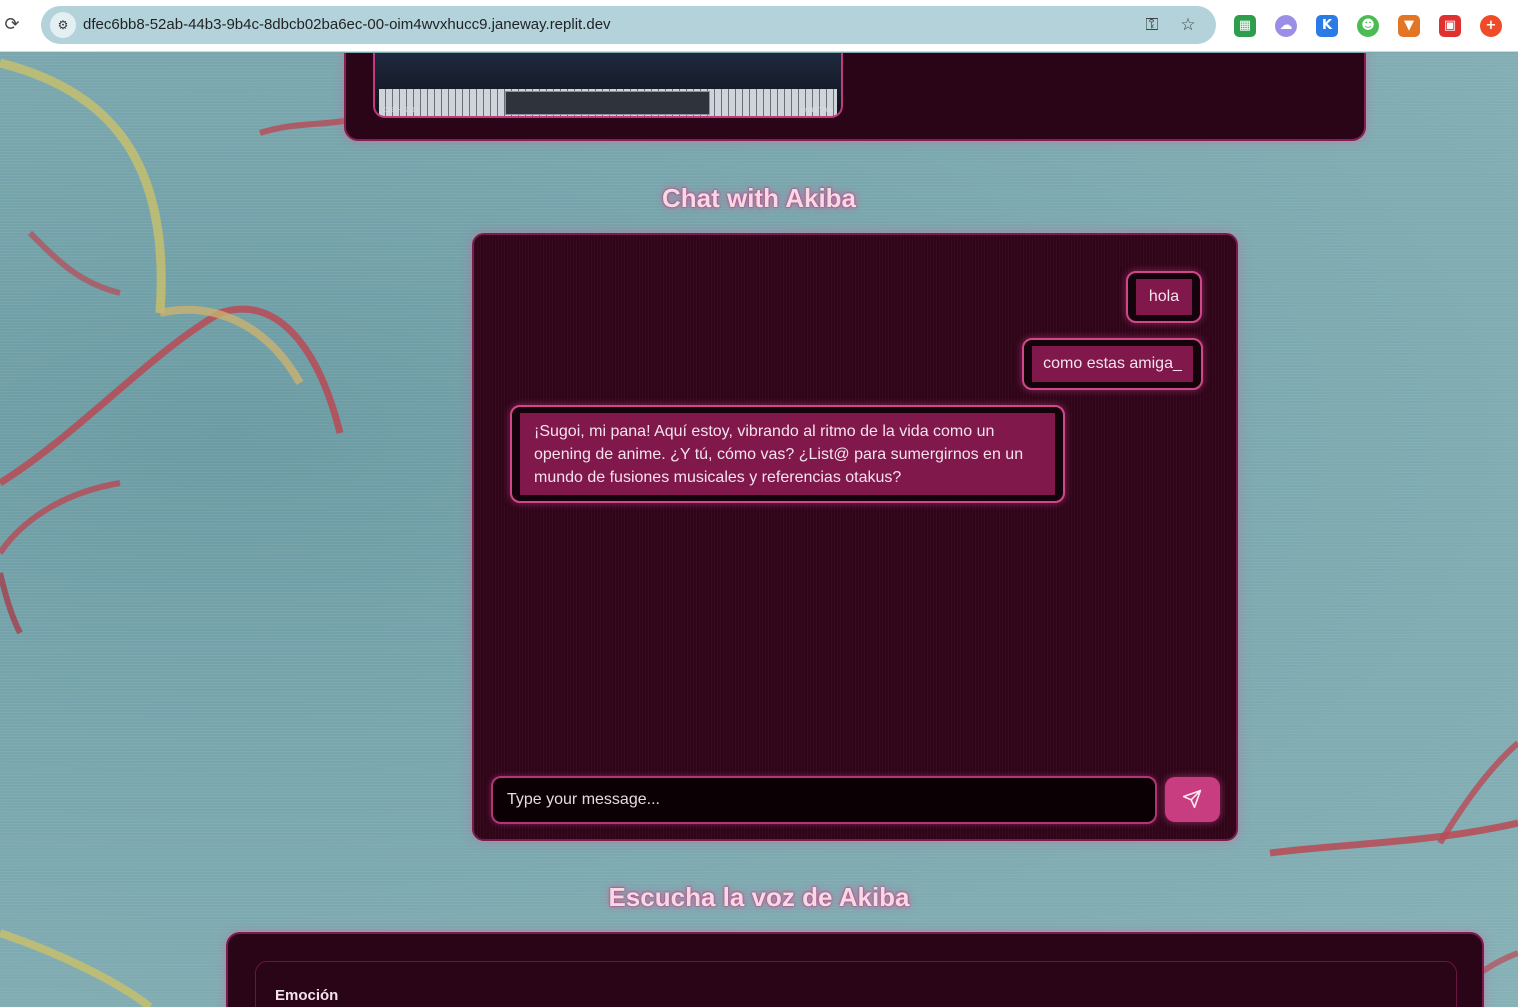 This screenshot has height=1007, width=1518. What do you see at coordinates (1245, 26) in the screenshot?
I see `calendar-extension-icon: ▦` at bounding box center [1245, 26].